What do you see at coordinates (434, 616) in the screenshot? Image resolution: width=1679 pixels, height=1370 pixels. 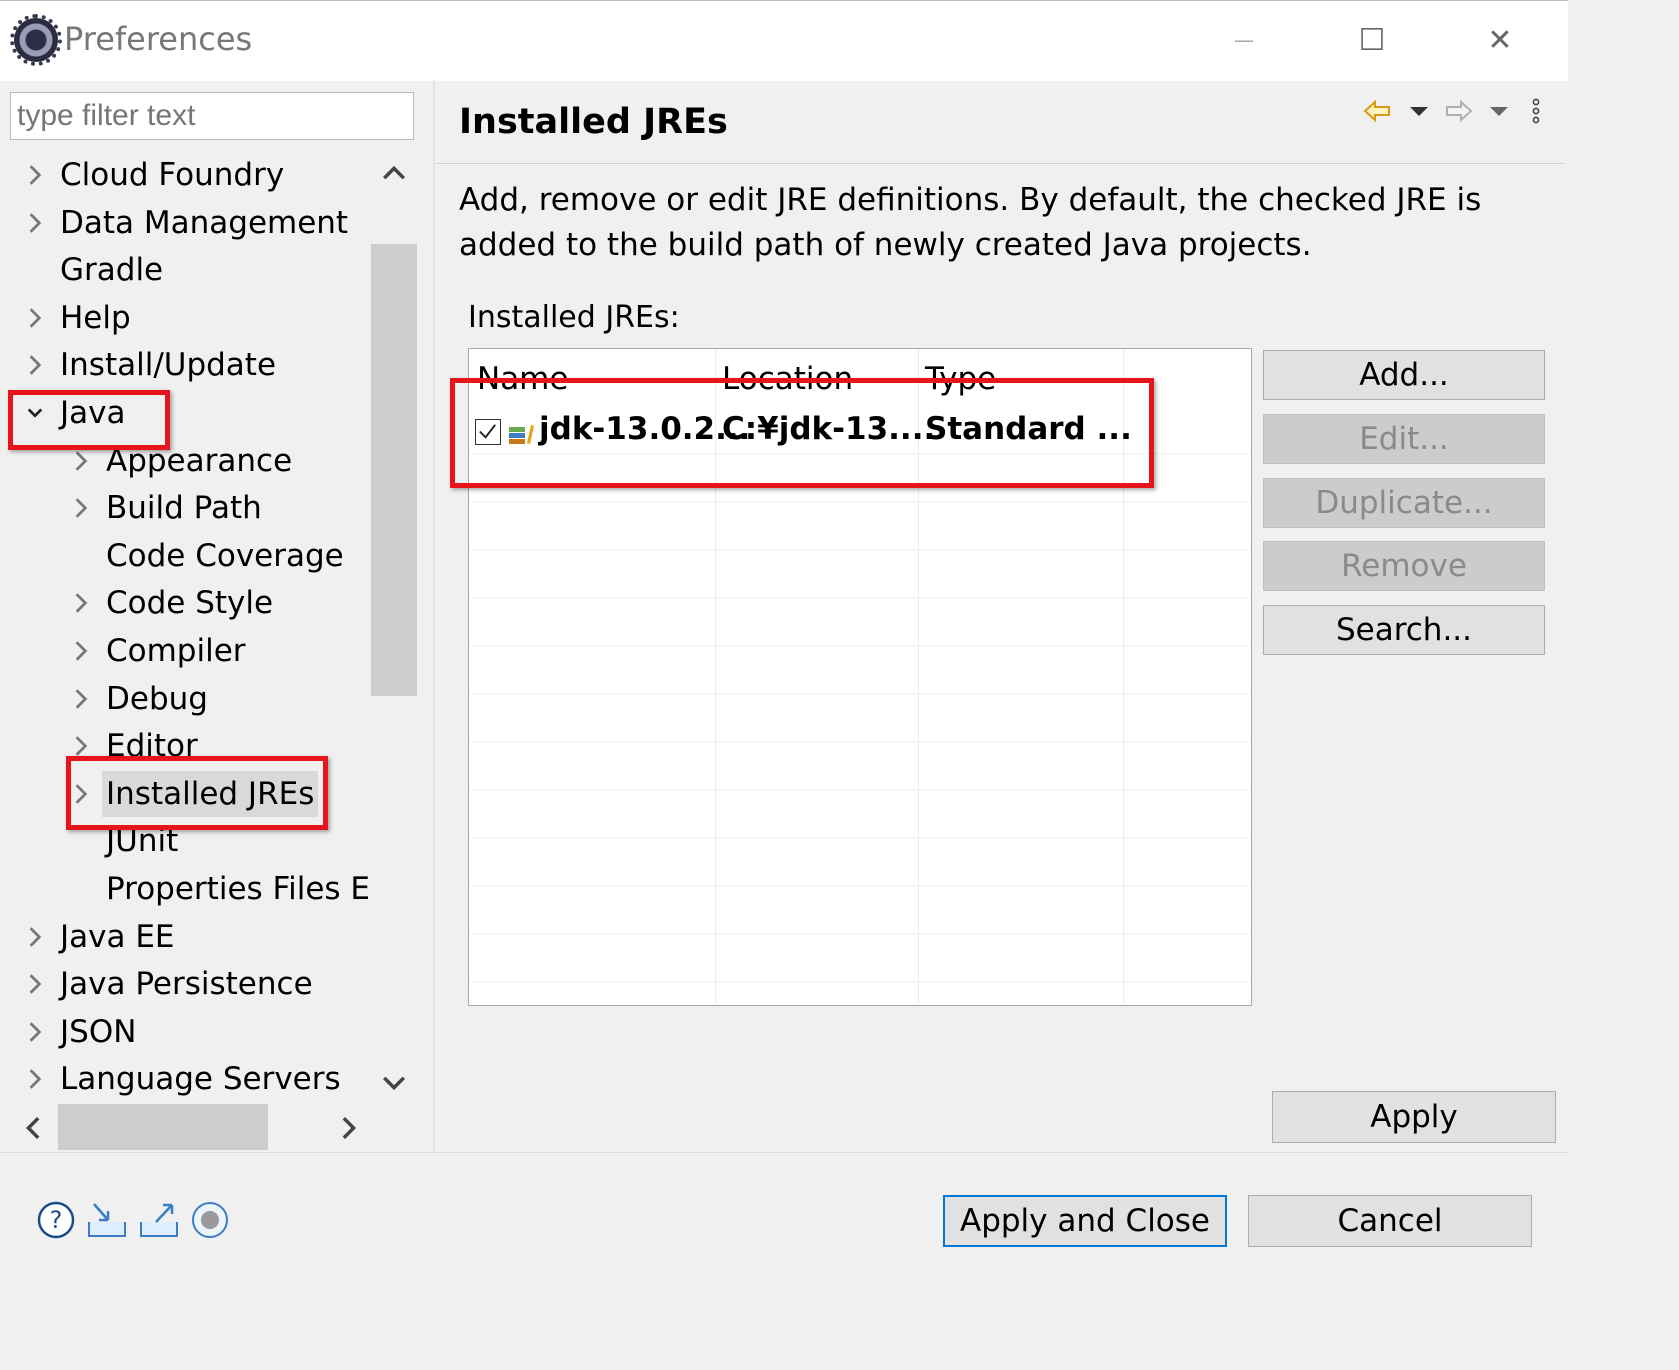 I see `pane-divider` at bounding box center [434, 616].